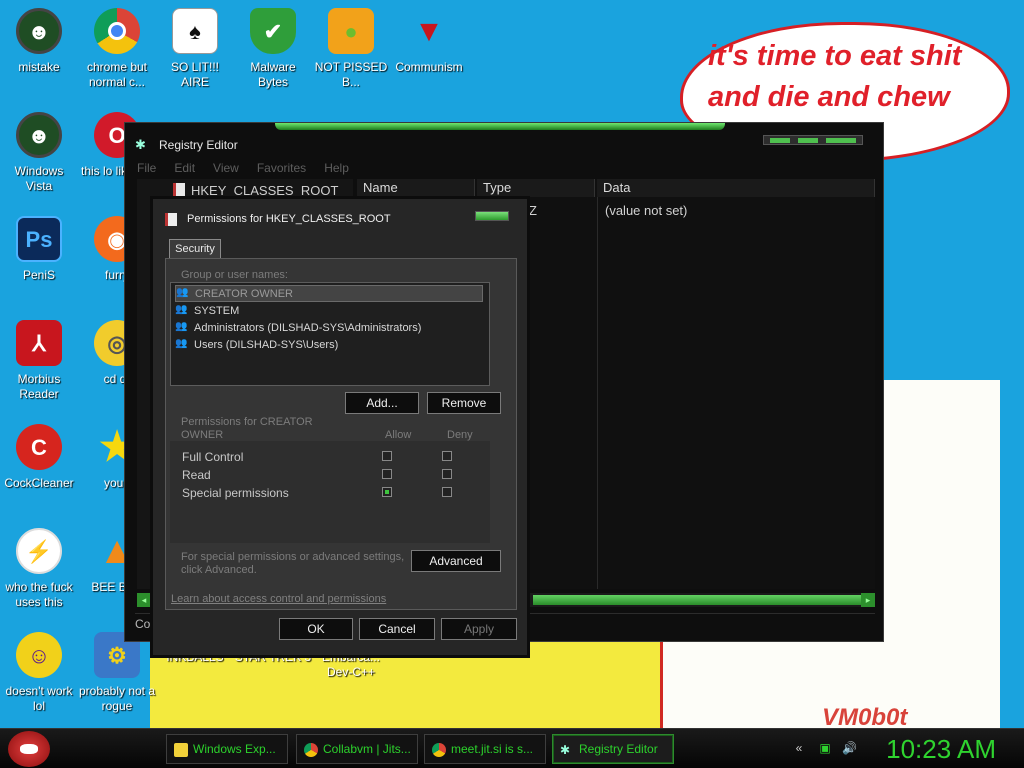 Image resolution: width=1024 pixels, height=768 pixels. I want to click on desktop-icon-label: Morbius Reader, so click(39, 386).